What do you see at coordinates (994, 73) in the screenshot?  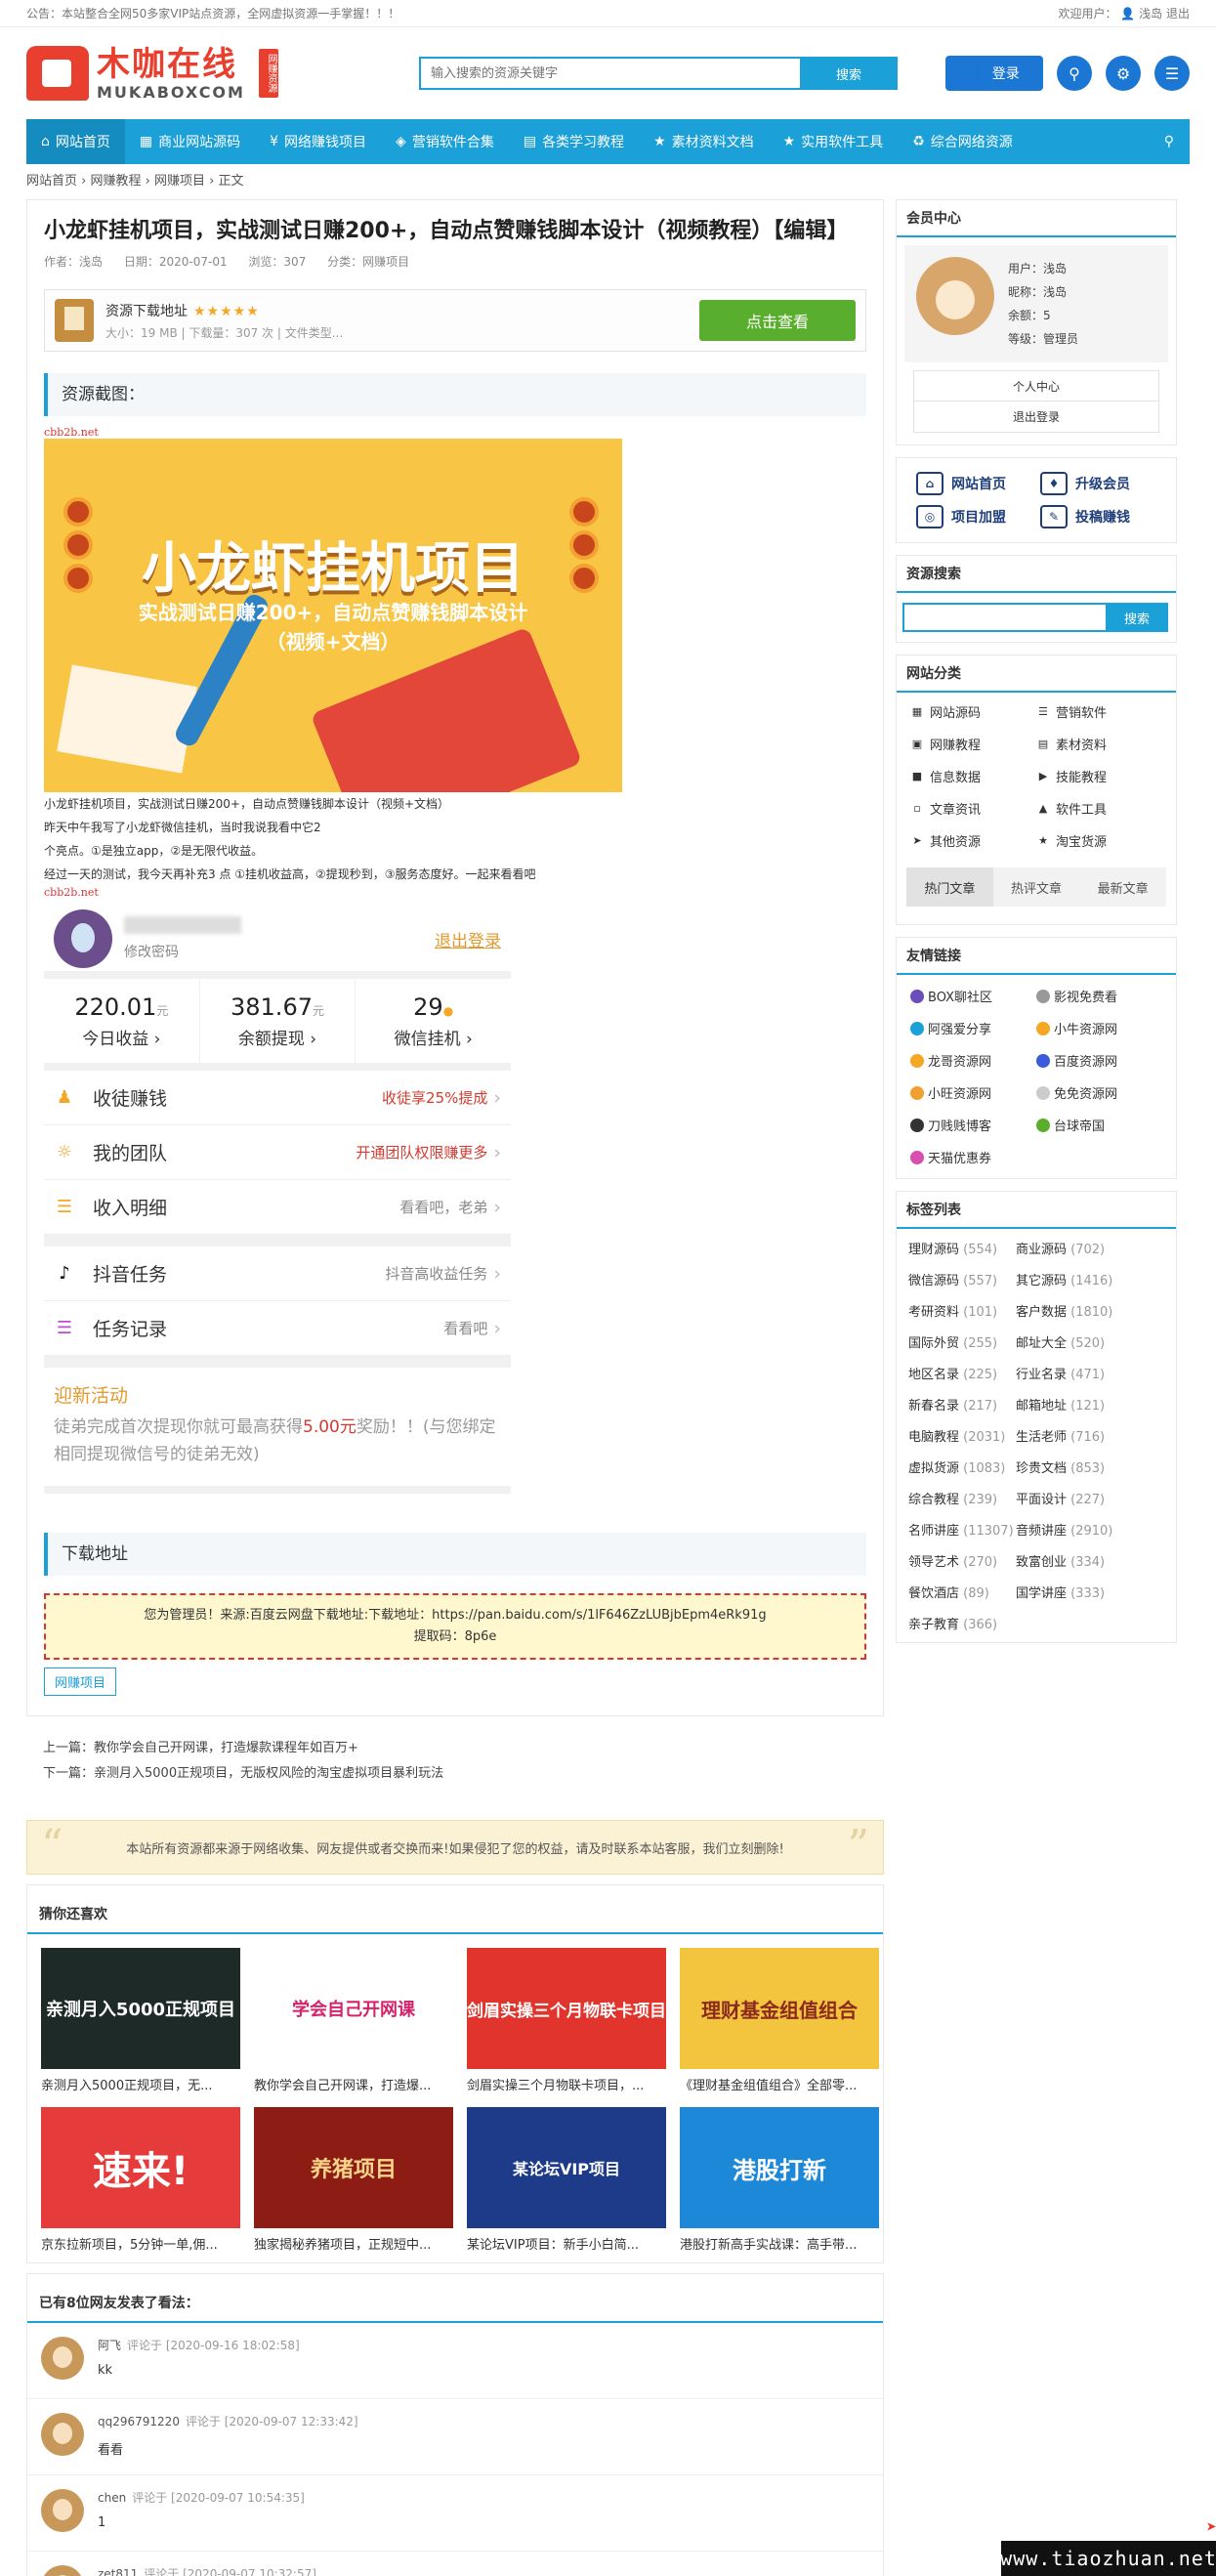 I see `login-button: 👤 登录` at bounding box center [994, 73].